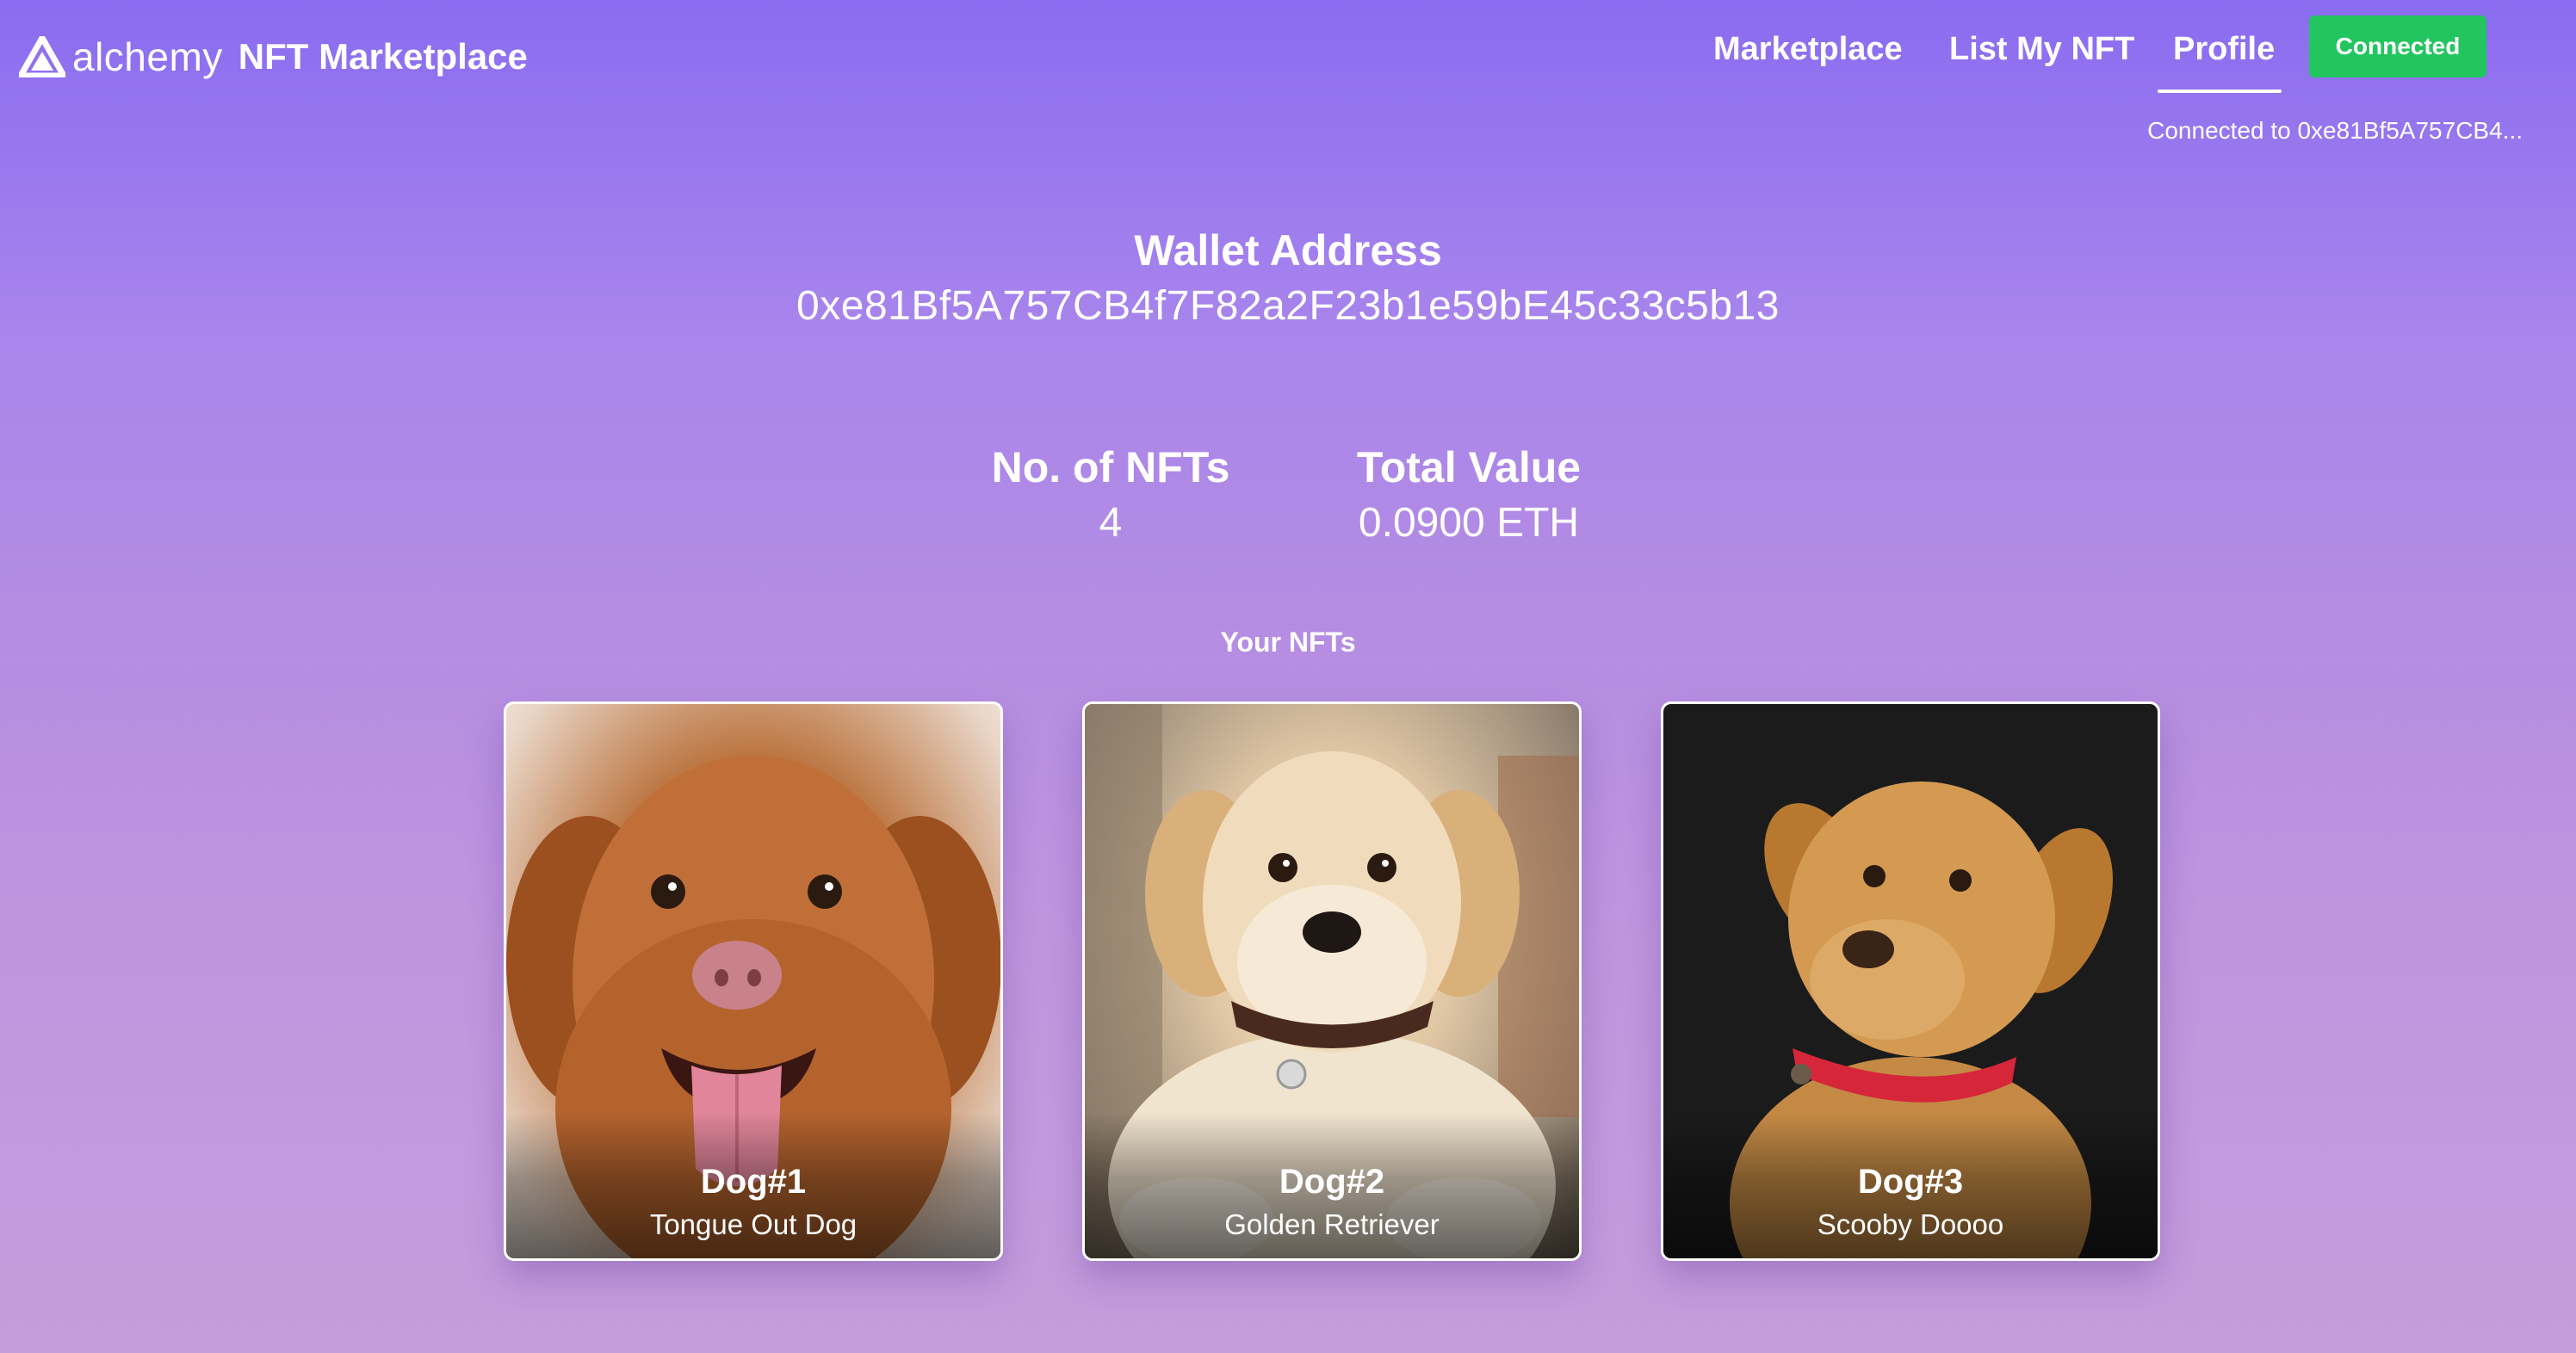 The height and width of the screenshot is (1353, 2576). I want to click on nft-card-description: Golden Retriever, so click(1332, 1224).